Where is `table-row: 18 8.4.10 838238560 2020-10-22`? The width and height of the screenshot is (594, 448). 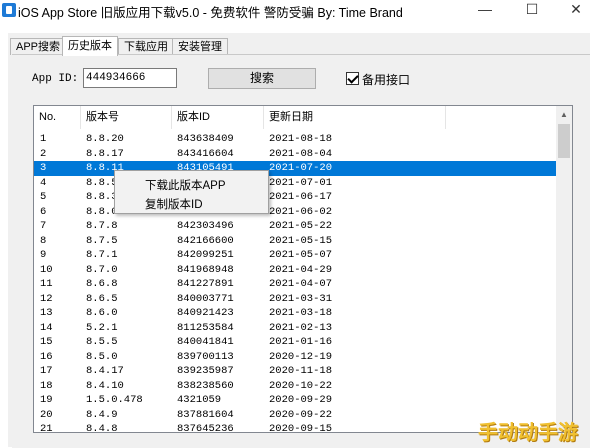 table-row: 18 8.4.10 838238560 2020-10-22 is located at coordinates (295, 386).